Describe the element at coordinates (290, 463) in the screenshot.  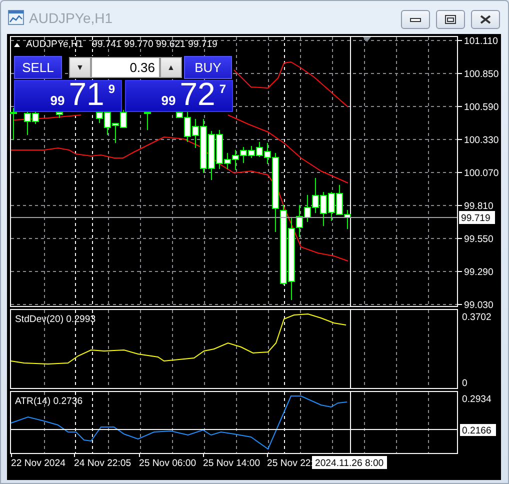
I see `time-axis-label: 25 Nov 22:` at that location.